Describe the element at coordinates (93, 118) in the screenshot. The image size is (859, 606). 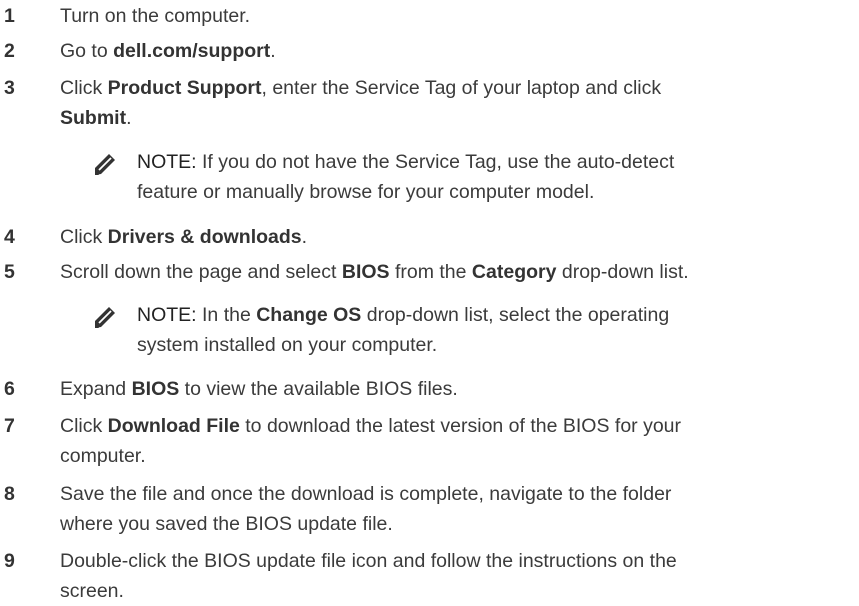
I see `submit-label: Submit` at that location.